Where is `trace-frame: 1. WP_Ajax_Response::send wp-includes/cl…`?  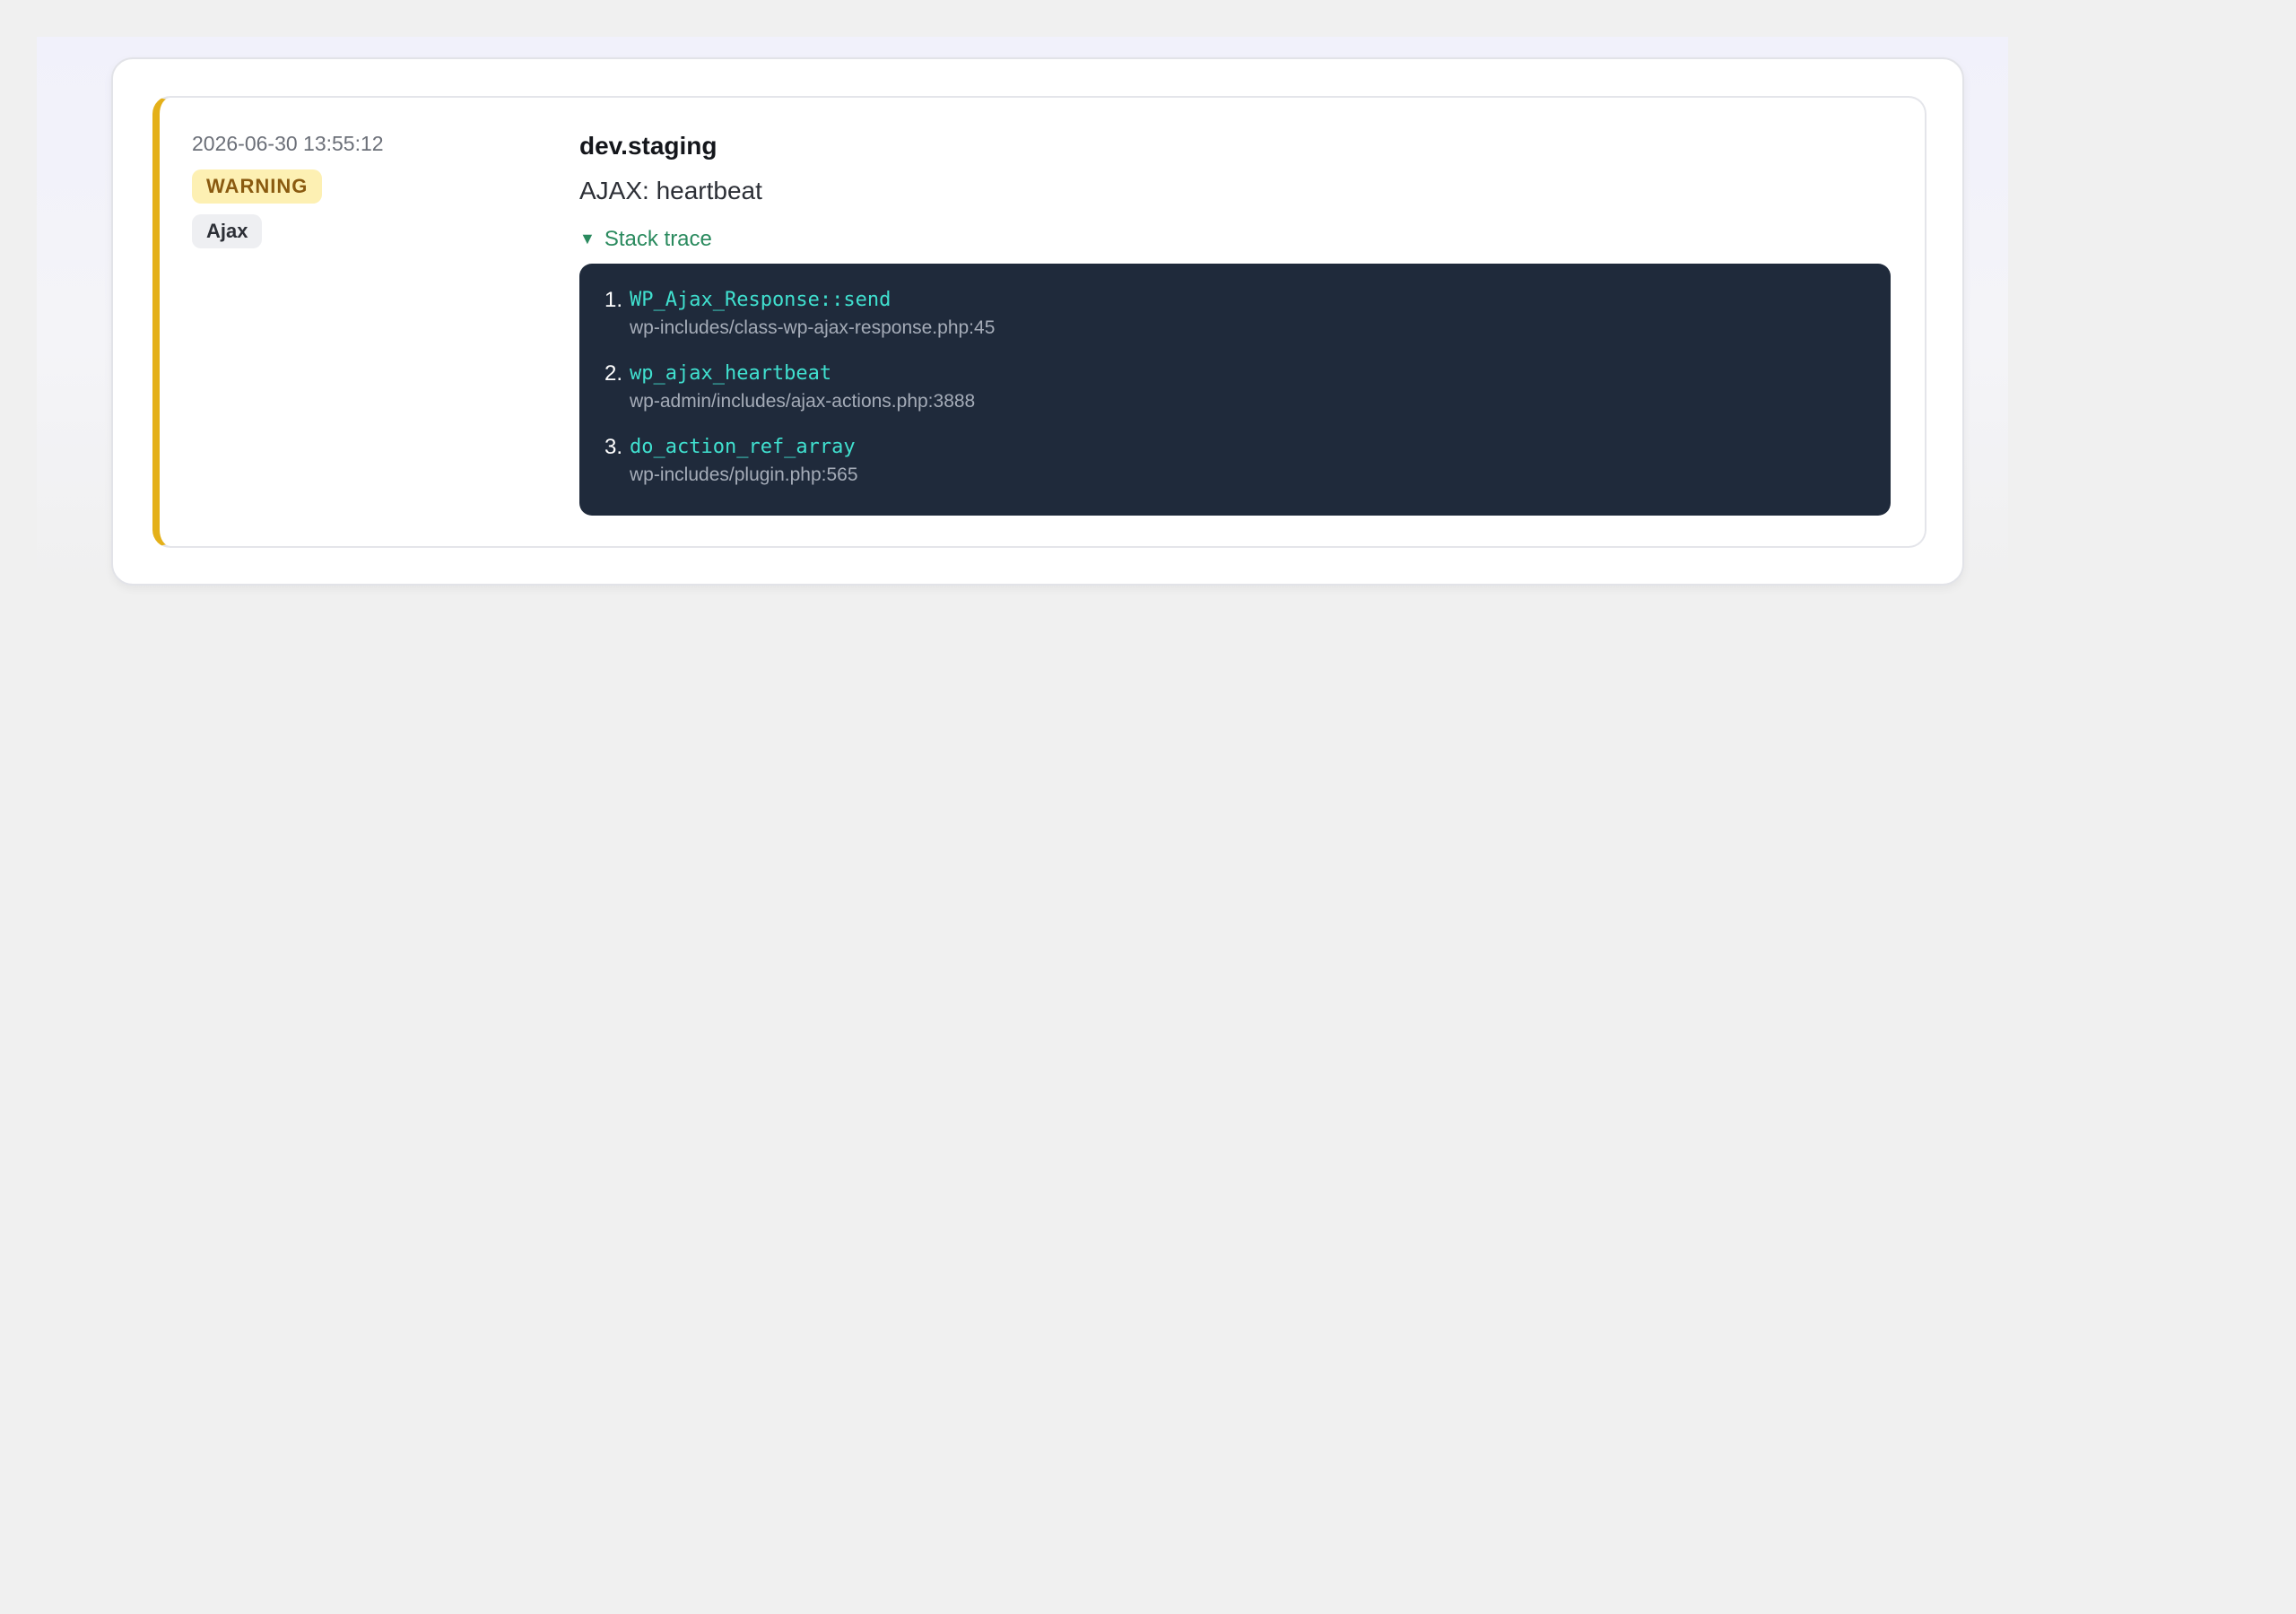
trace-frame: 1. WP_Ajax_Response::send wp-includes/cl… is located at coordinates (1234, 314).